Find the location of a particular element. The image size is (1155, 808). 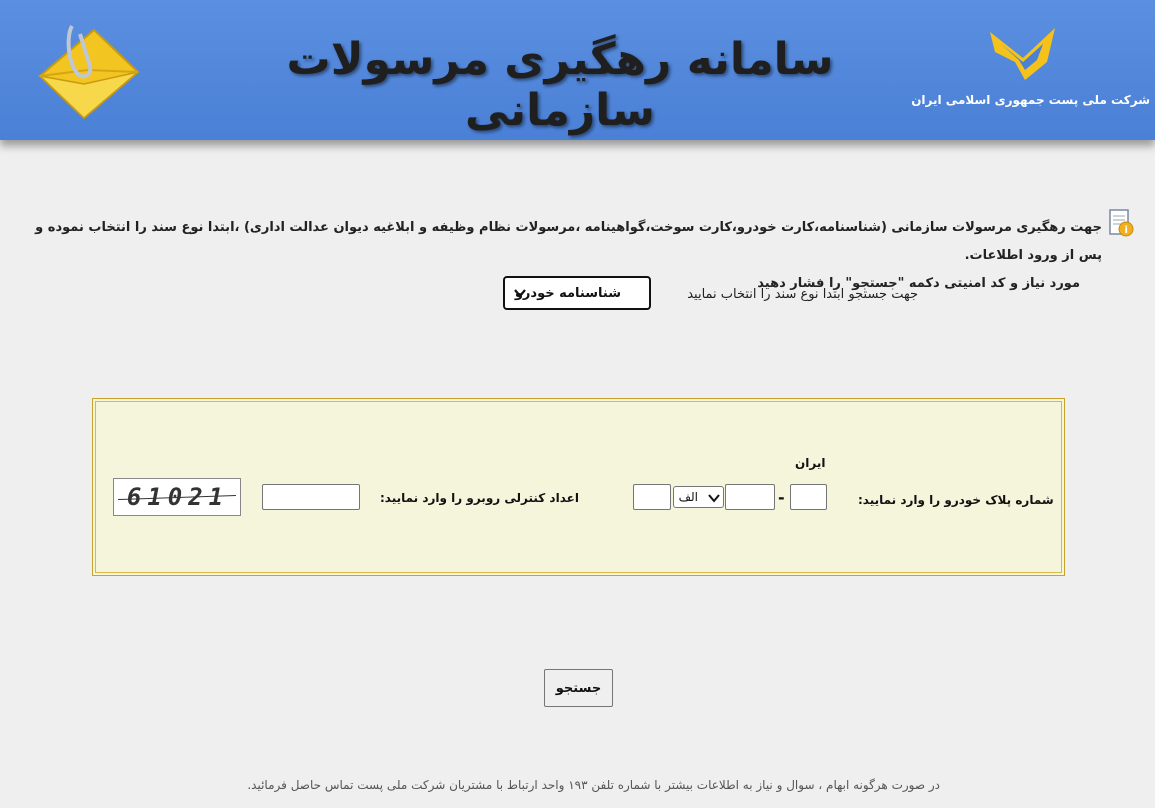

plate-label: شماره پلاک خودرو را وارد نمایید: is located at coordinates (956, 500).